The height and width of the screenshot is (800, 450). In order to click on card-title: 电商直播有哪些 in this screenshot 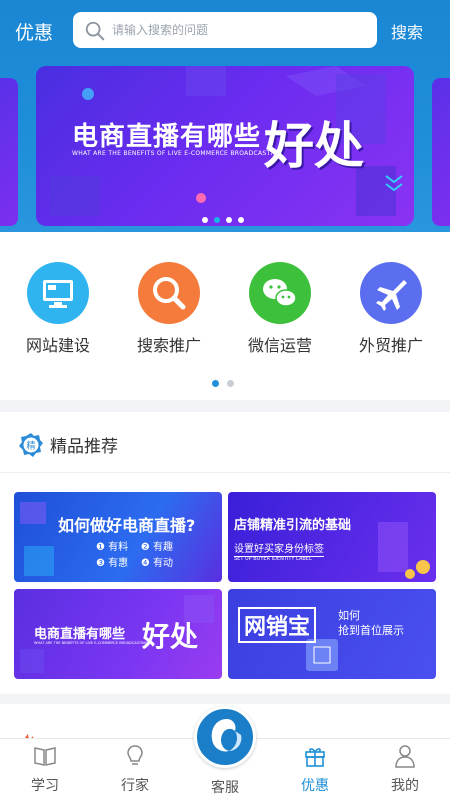, I will do `click(80, 634)`.